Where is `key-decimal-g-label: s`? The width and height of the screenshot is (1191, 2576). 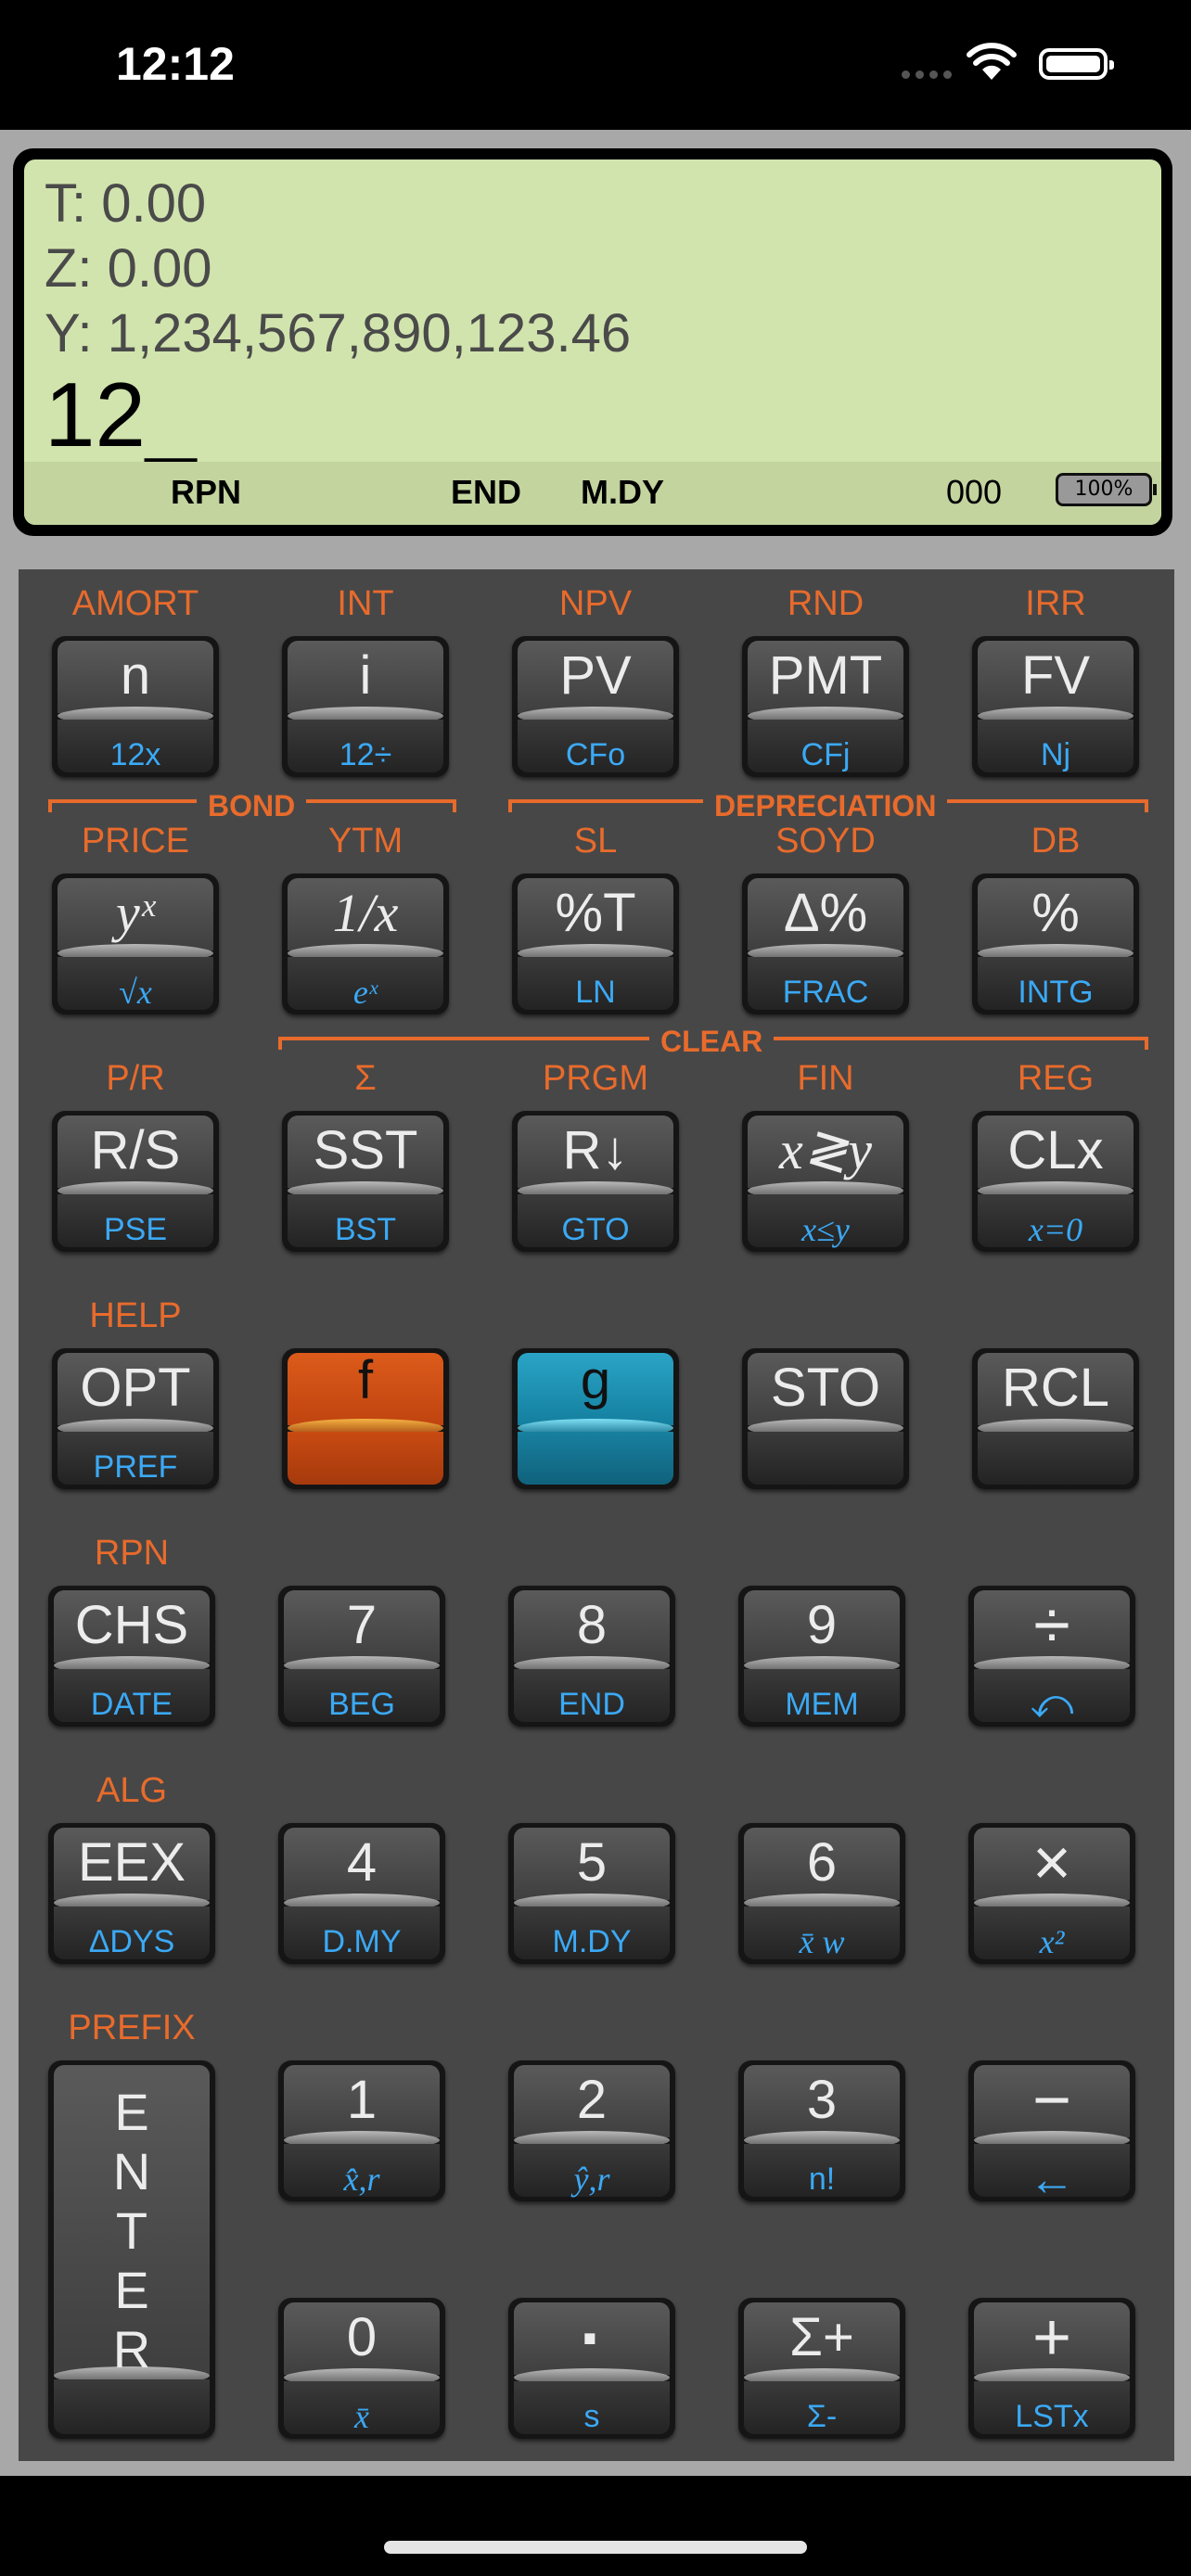
key-decimal-g-label: s is located at coordinates (591, 2417).